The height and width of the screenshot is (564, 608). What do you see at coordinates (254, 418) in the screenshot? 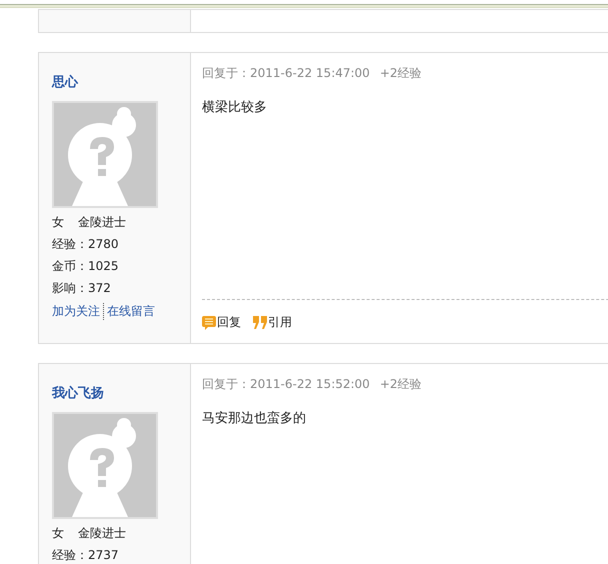
I see `post-text: 马安那边也蛮多的` at bounding box center [254, 418].